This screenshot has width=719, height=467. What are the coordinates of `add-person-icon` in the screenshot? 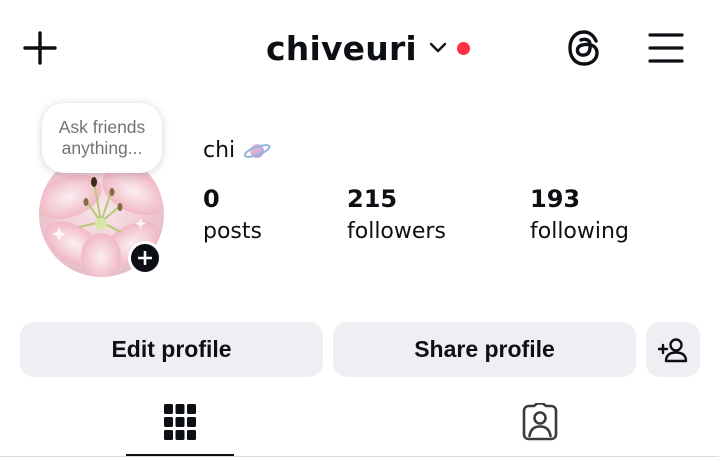 It's located at (673, 349).